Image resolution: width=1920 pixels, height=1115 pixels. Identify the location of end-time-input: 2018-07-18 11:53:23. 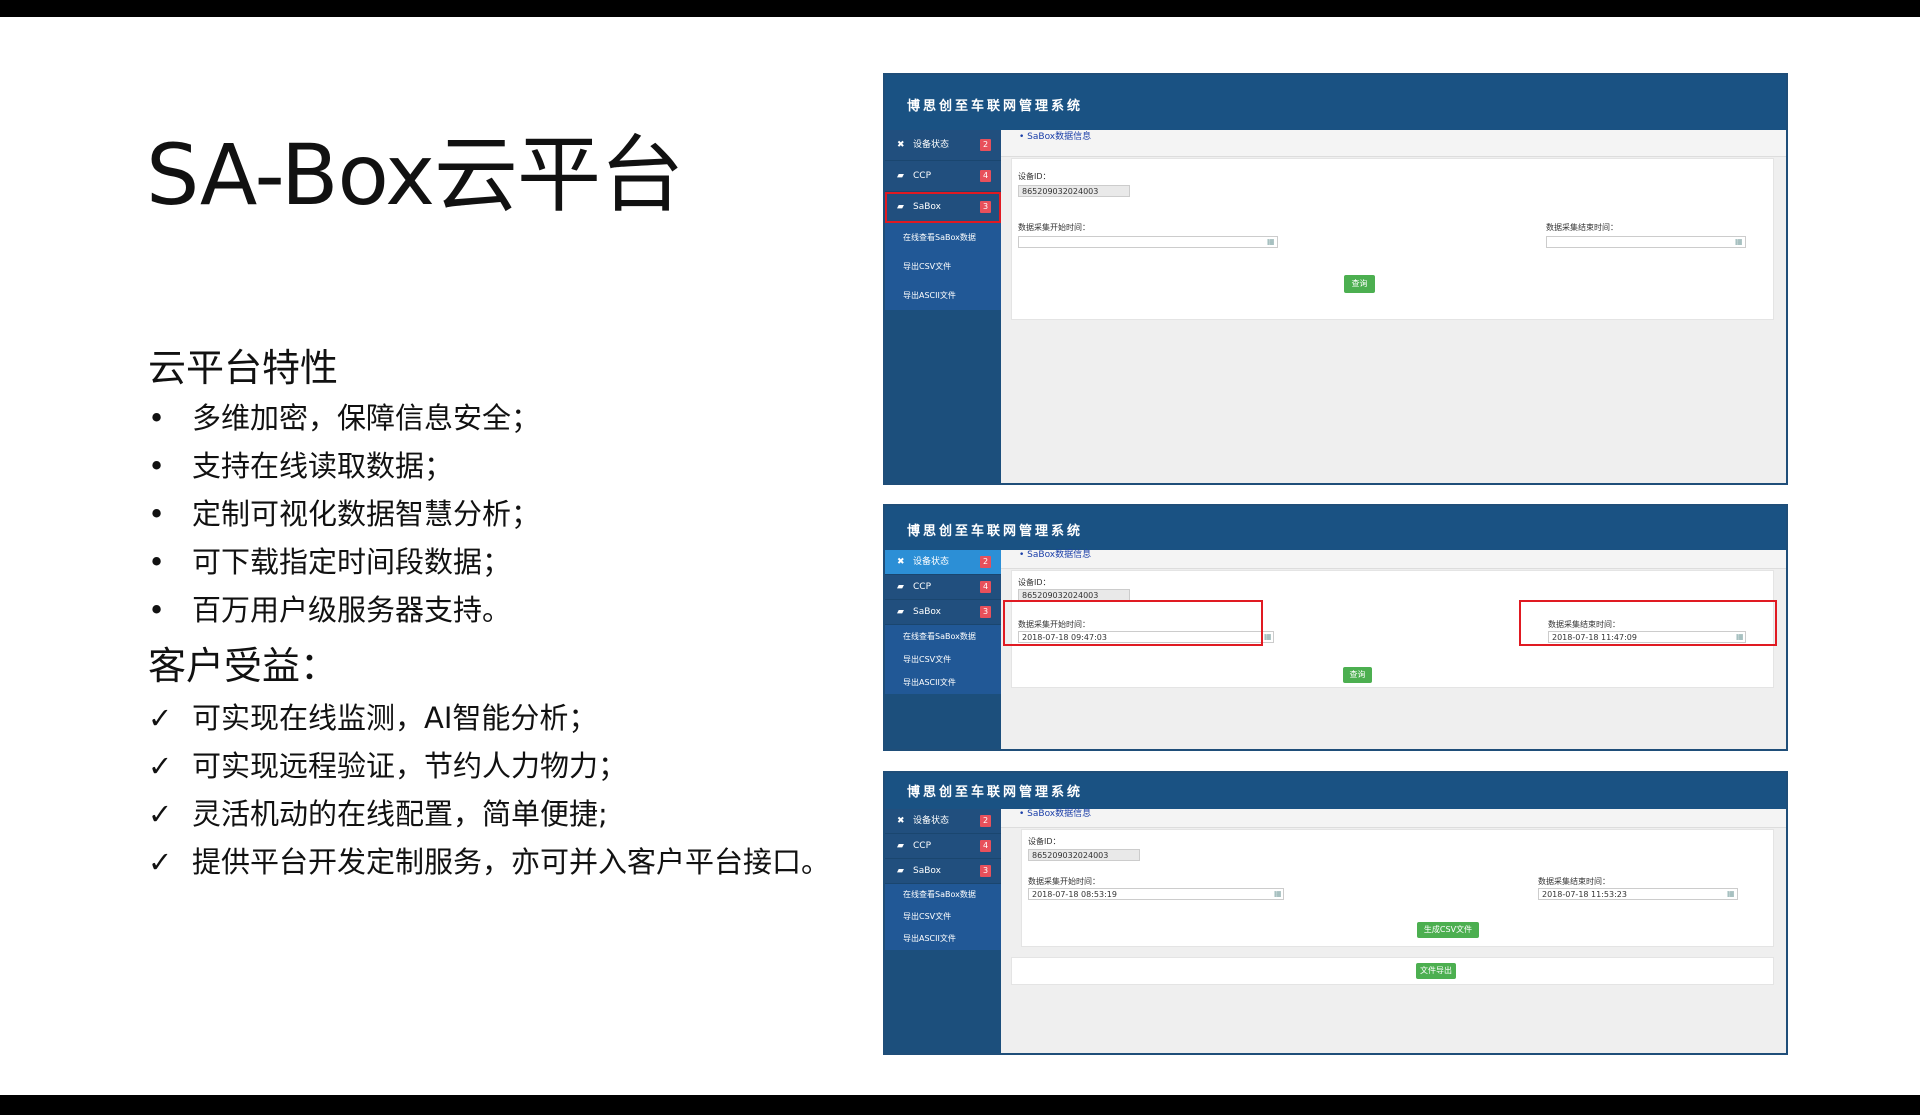
(1638, 894).